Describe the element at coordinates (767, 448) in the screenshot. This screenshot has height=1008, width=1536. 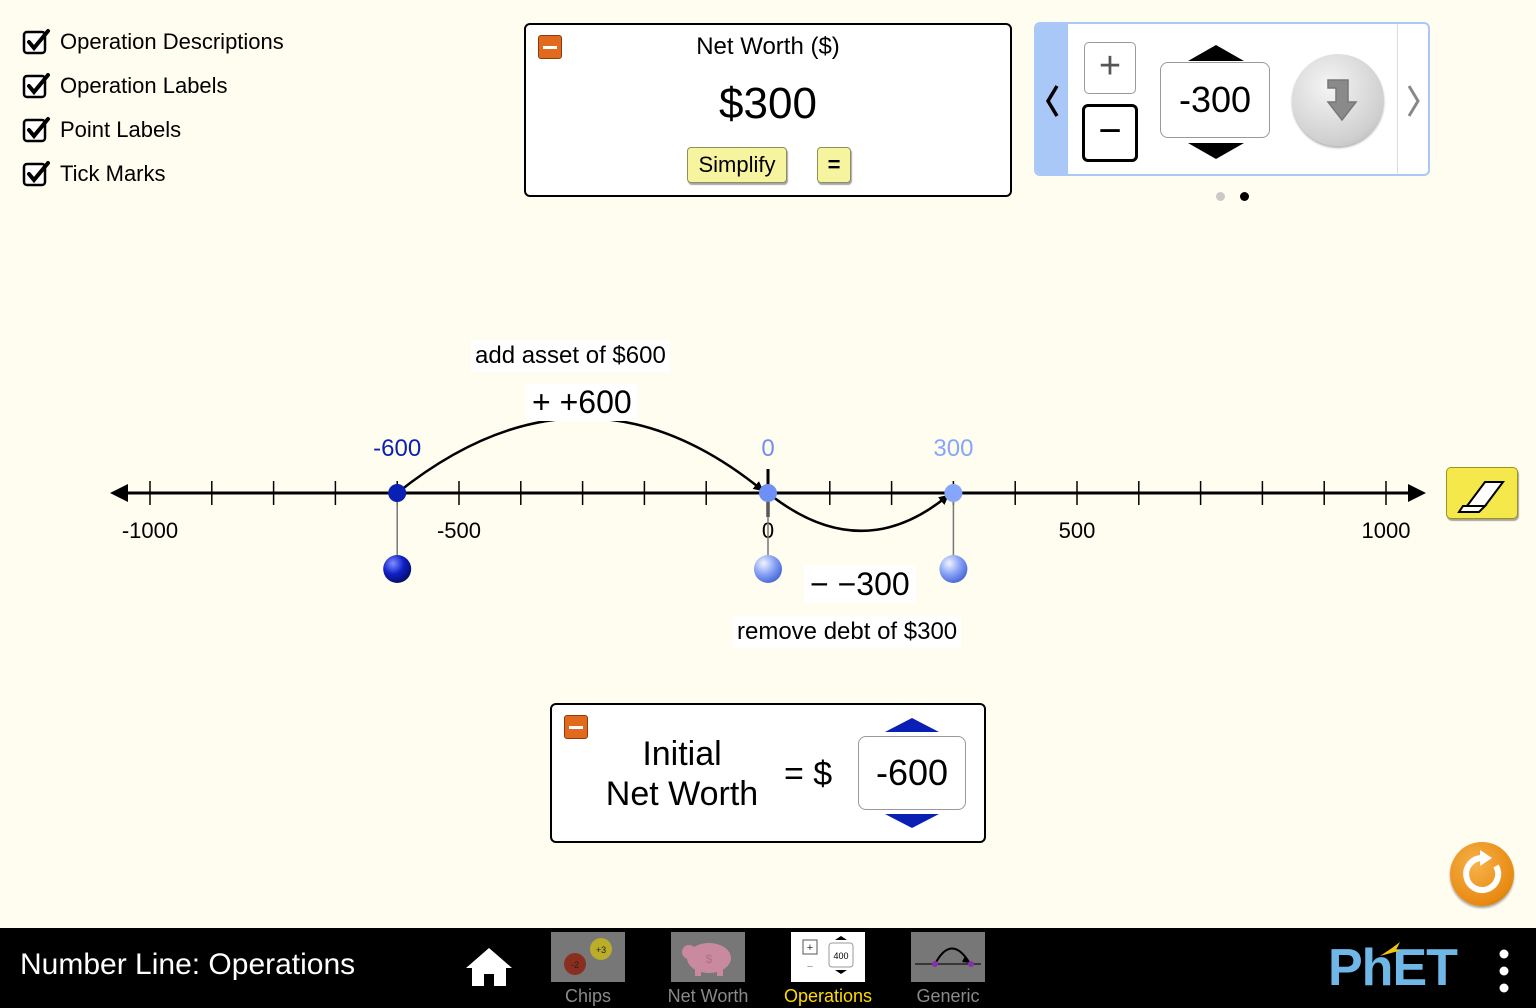
I see `point-label: 0` at that location.